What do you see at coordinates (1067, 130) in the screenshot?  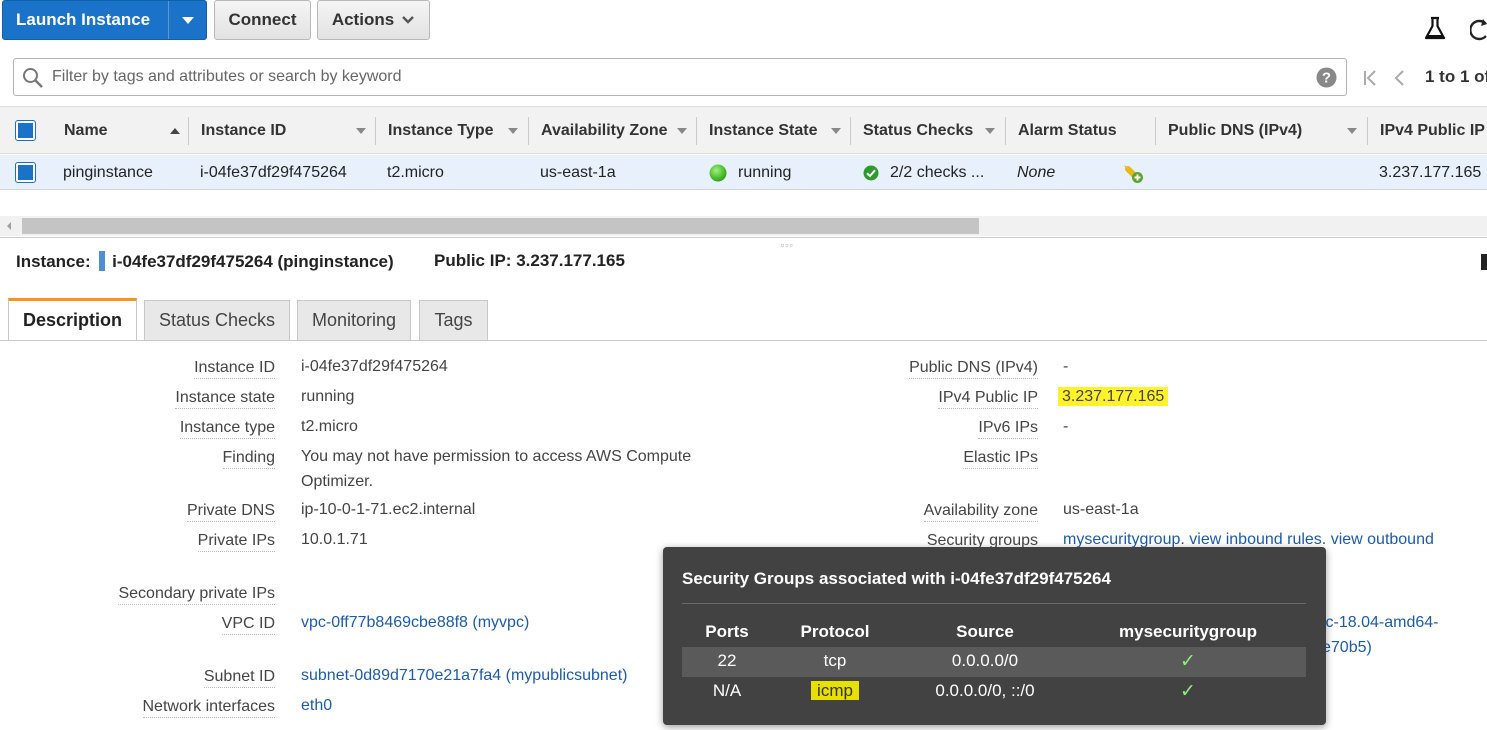 I see `column-label: Alarm Status` at bounding box center [1067, 130].